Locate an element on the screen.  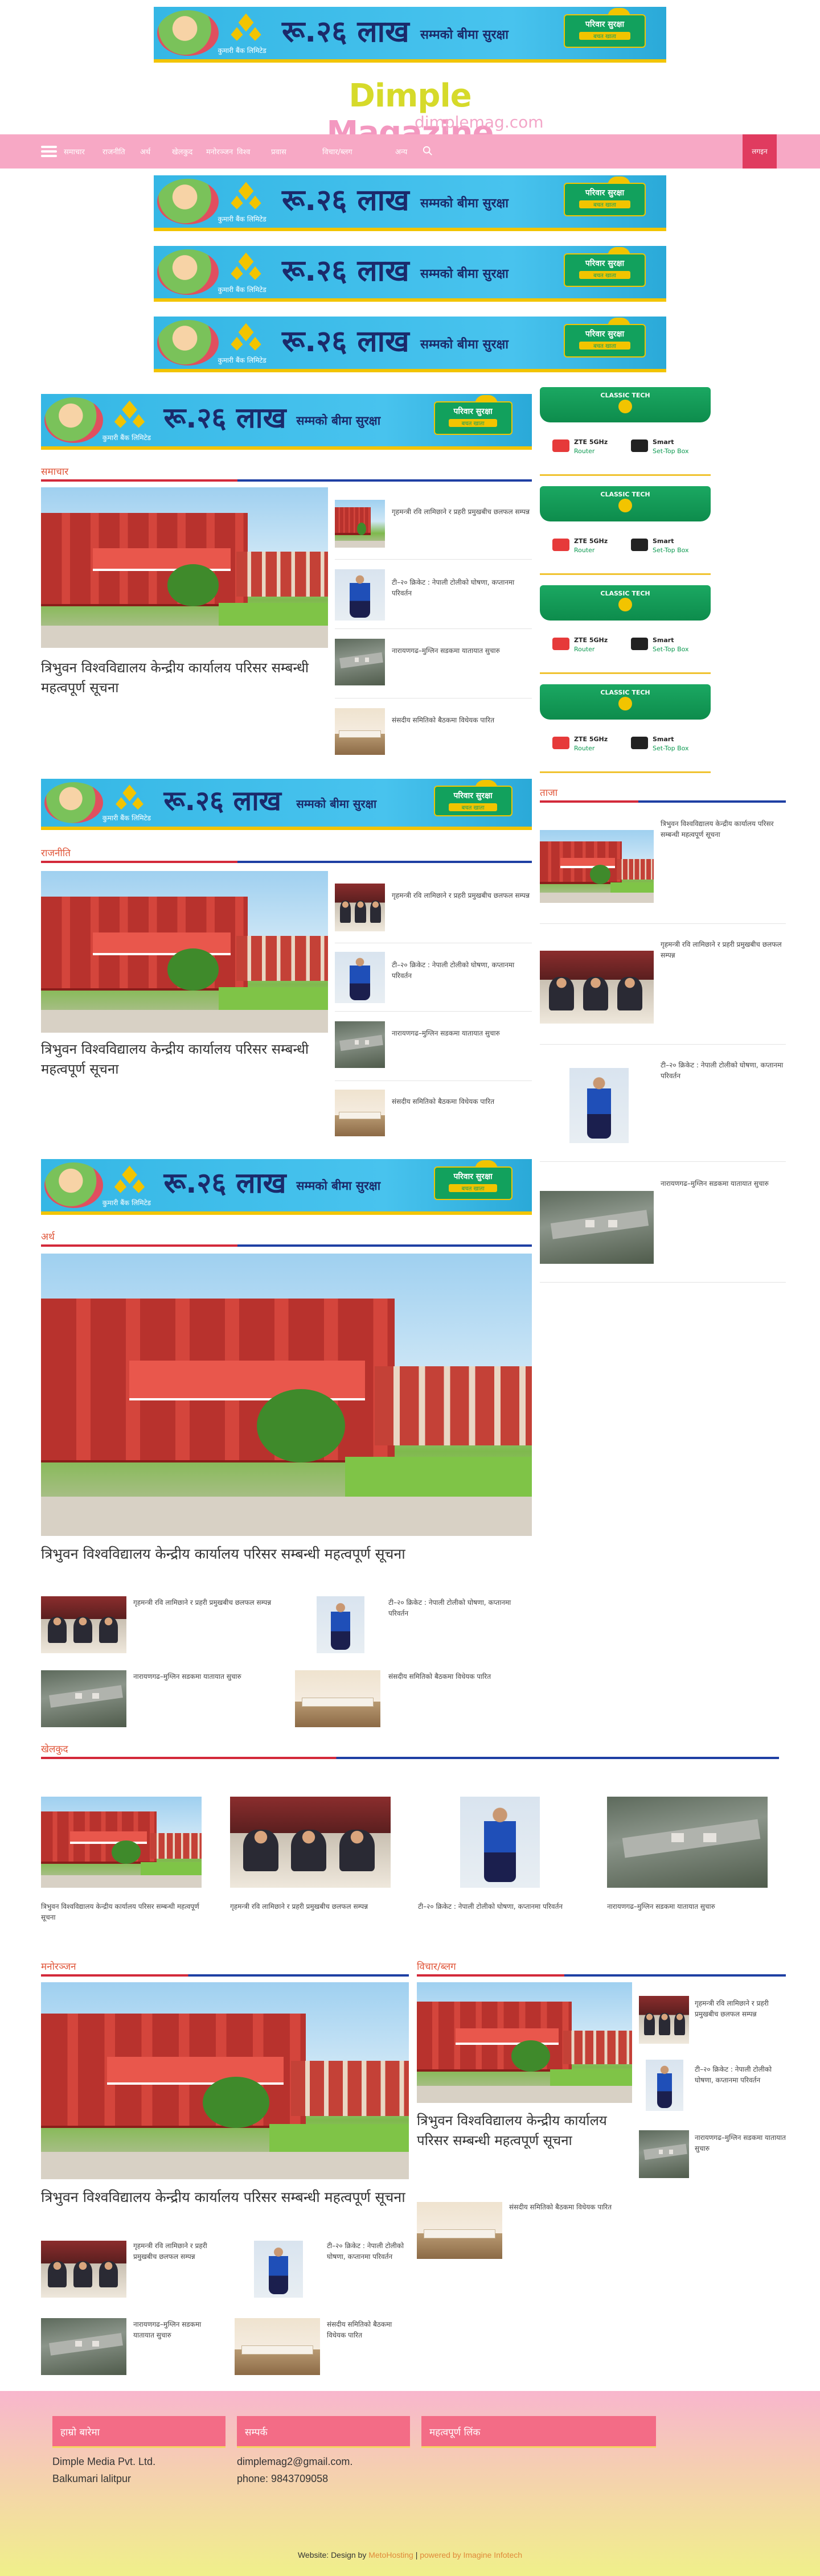
search-icon is located at coordinates (428, 151).